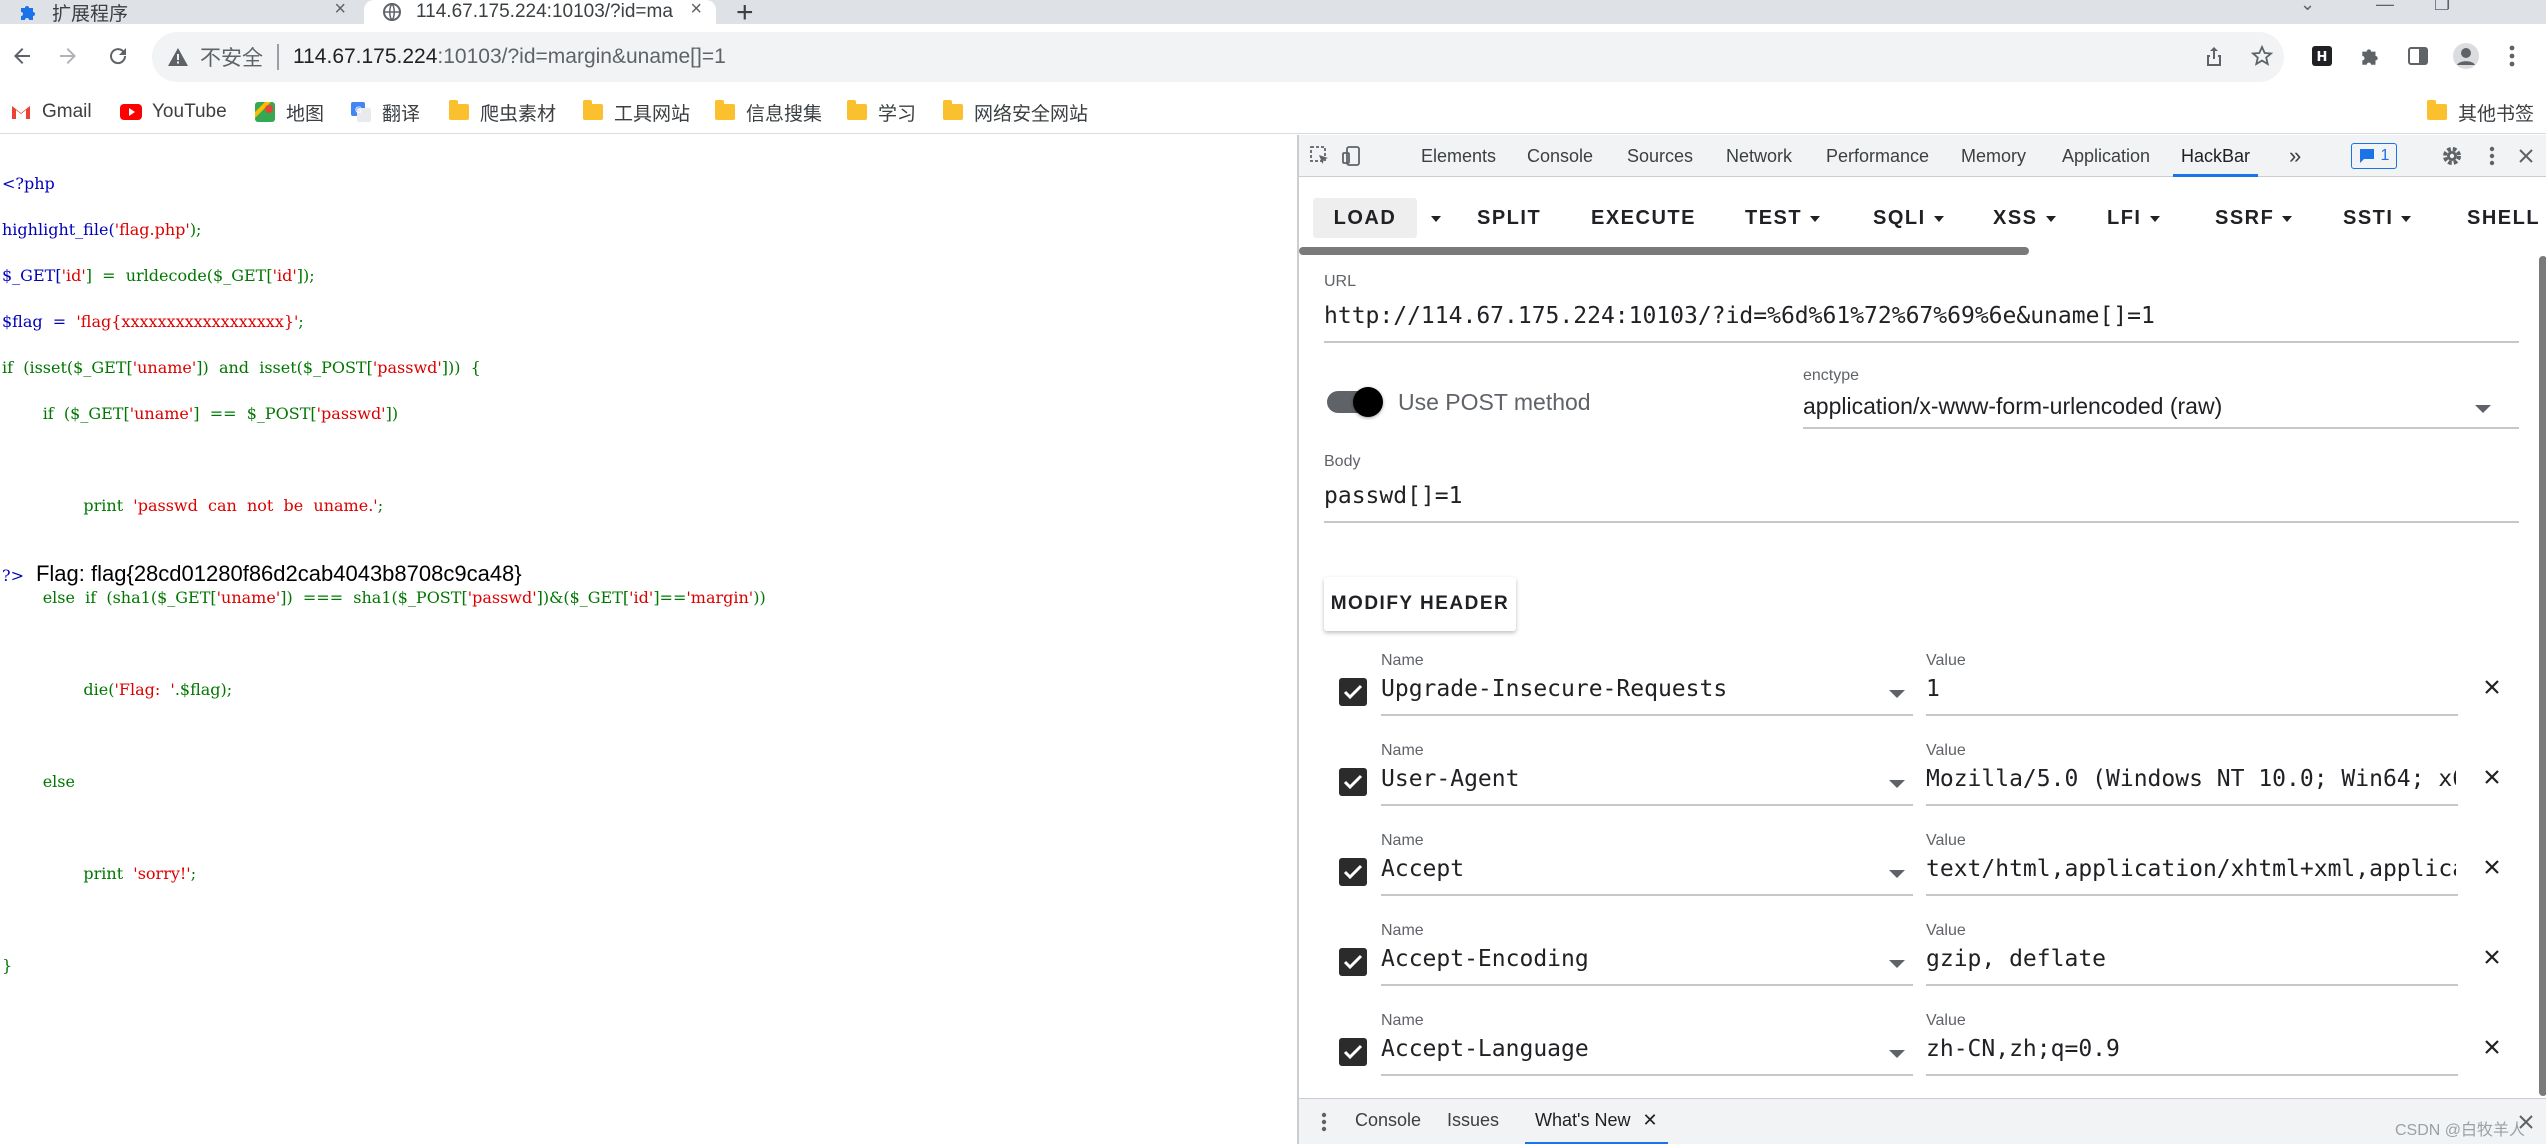 This screenshot has width=2546, height=1144. What do you see at coordinates (2370, 56) in the screenshot?
I see `extensions-puzzle-icon` at bounding box center [2370, 56].